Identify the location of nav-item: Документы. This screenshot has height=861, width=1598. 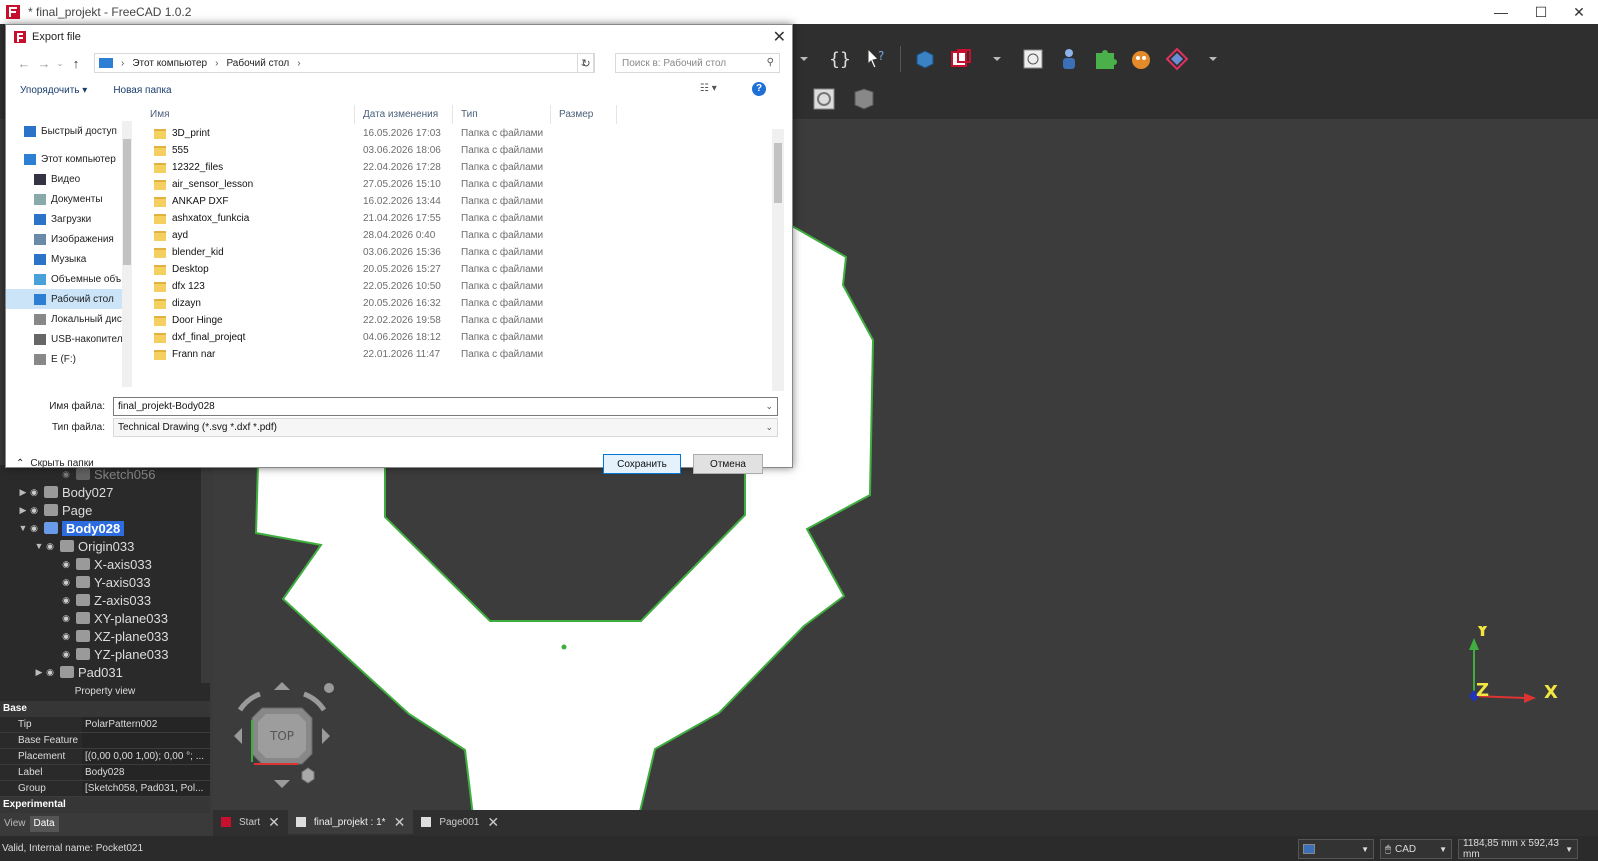
(67, 199).